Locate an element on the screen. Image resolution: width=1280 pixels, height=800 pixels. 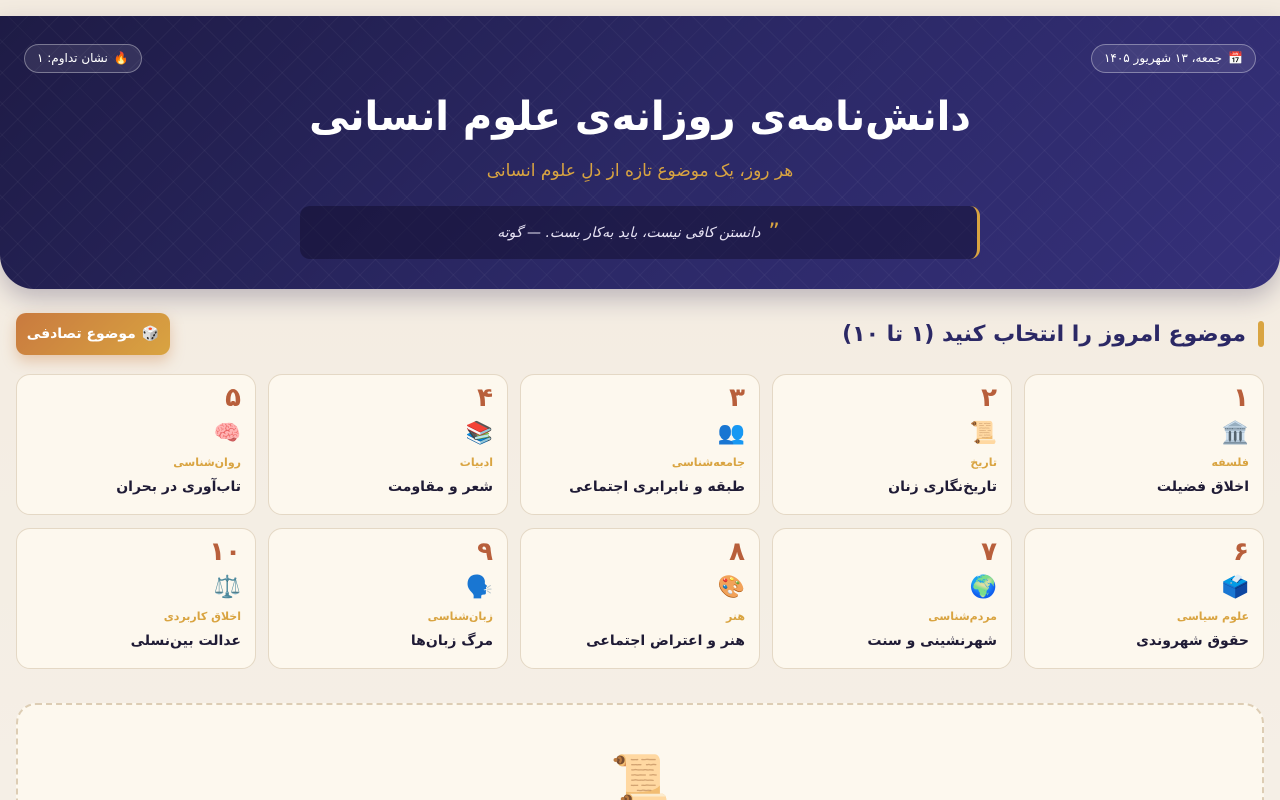
date-badge: 📅 جمعه، ۱۳ شهریور ۱۴۰۵ is located at coordinates (1173, 58).